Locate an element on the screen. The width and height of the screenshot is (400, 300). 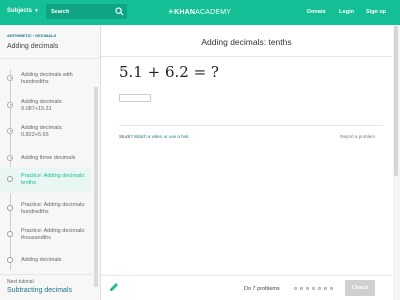
sidebar-item-label: Adding decimals with hundredths is located at coordinates (47, 78).